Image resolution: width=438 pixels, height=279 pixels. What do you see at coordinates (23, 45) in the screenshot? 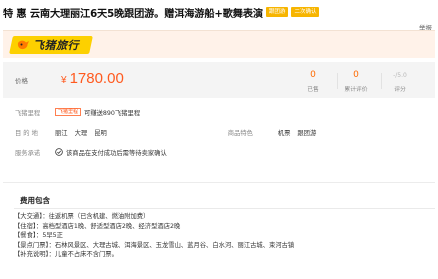
I see `fliggy-logo-icon` at bounding box center [23, 45].